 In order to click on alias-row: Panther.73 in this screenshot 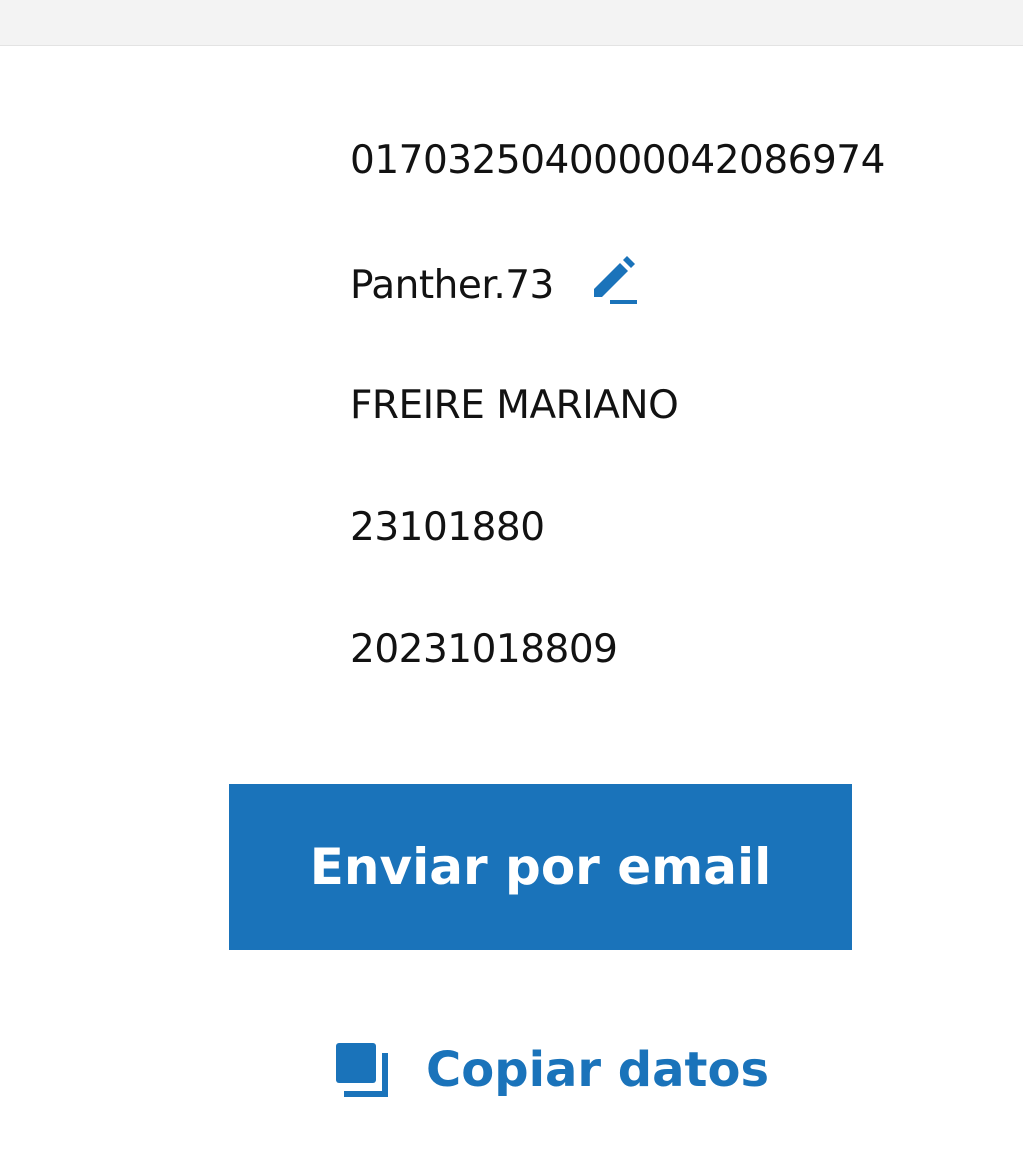, I will do `click(496, 282)`.